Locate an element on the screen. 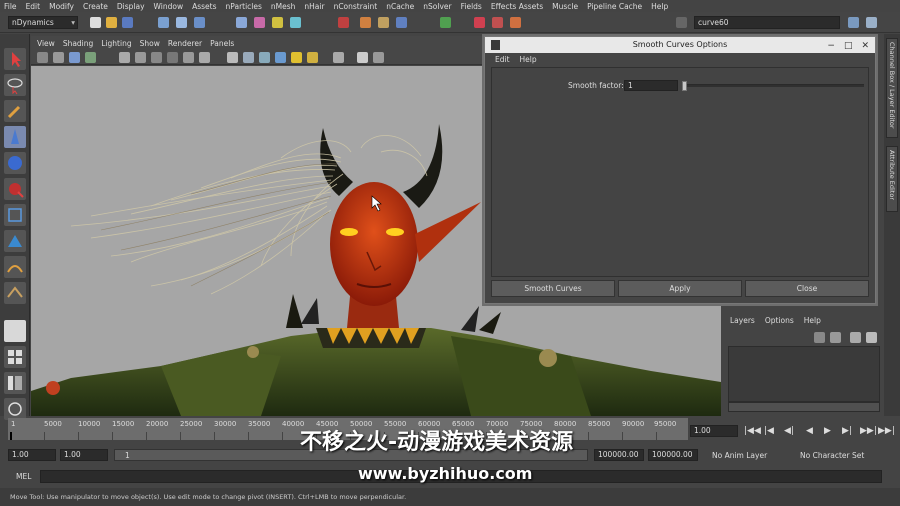 The height and width of the screenshot is (506, 900). step-back-key-button: |◀ is located at coordinates (769, 431).